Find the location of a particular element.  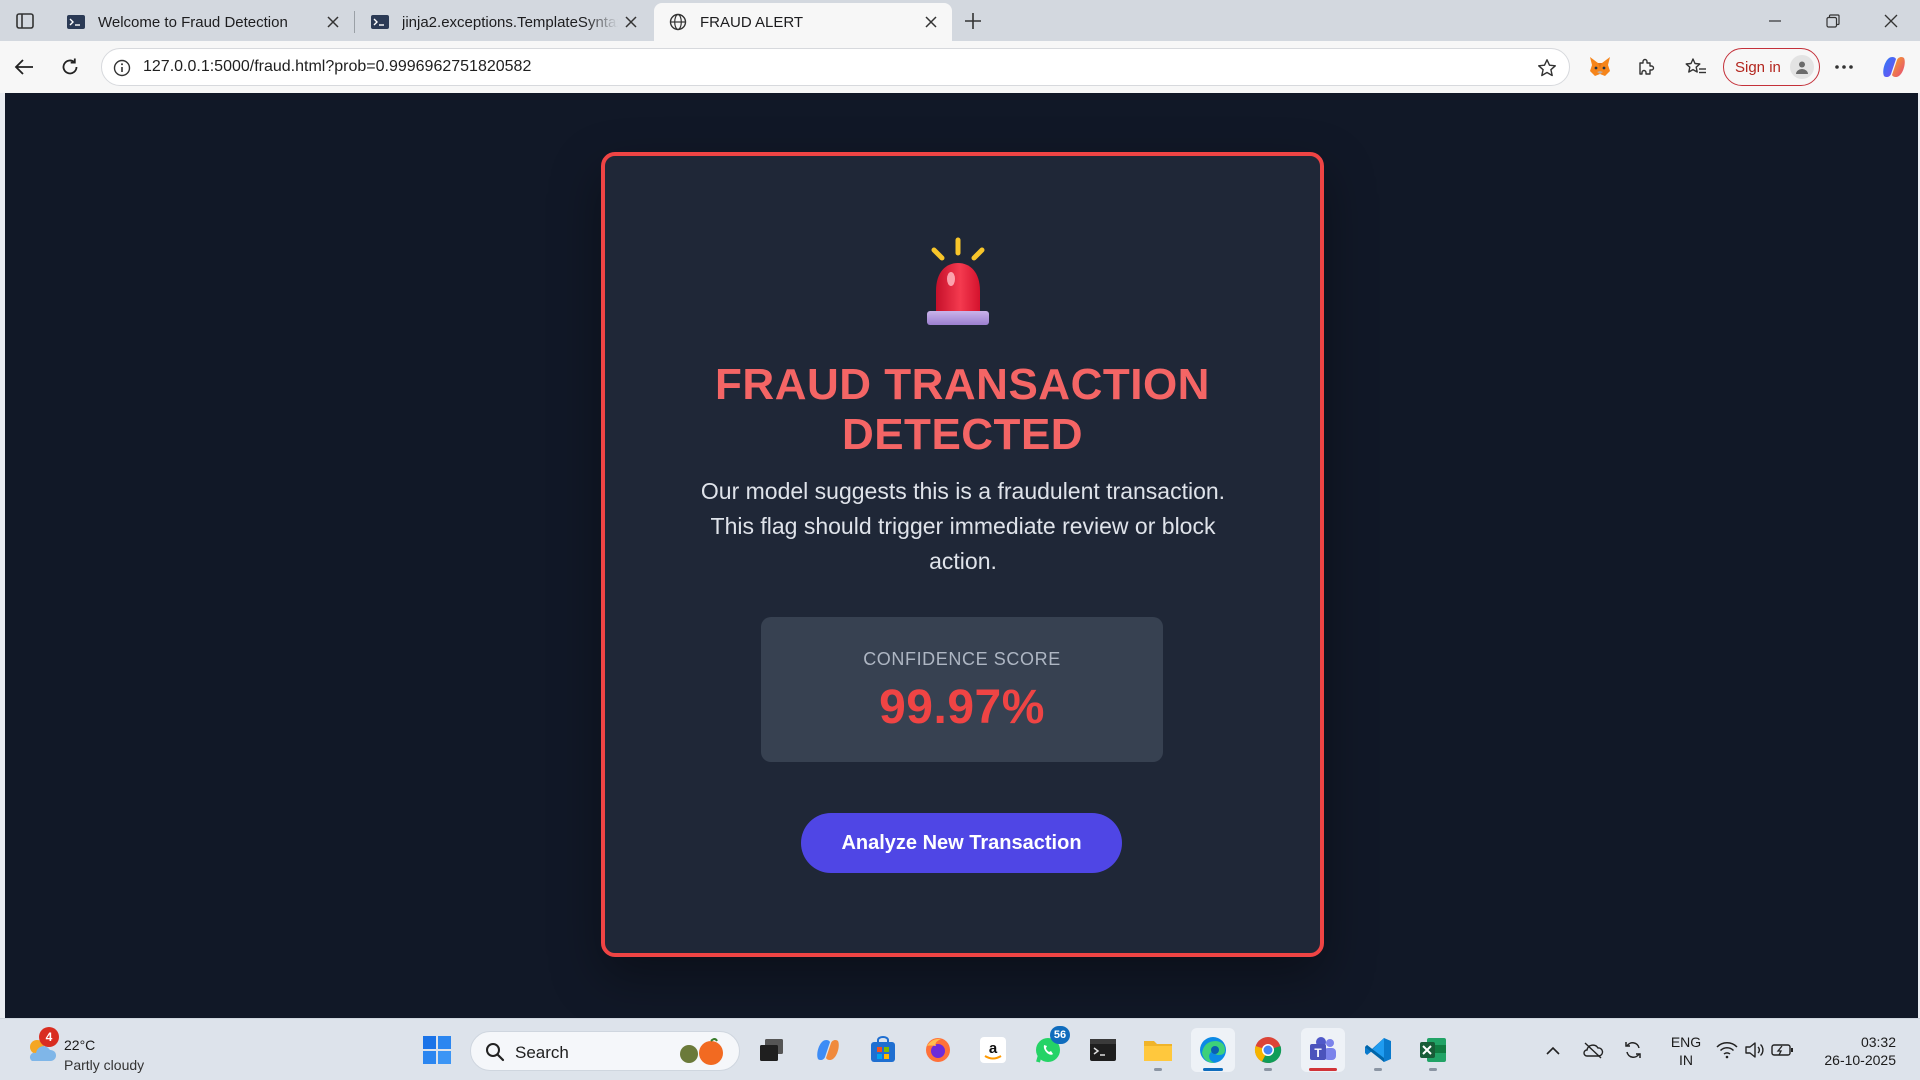

folder-icon is located at coordinates (1158, 1051).